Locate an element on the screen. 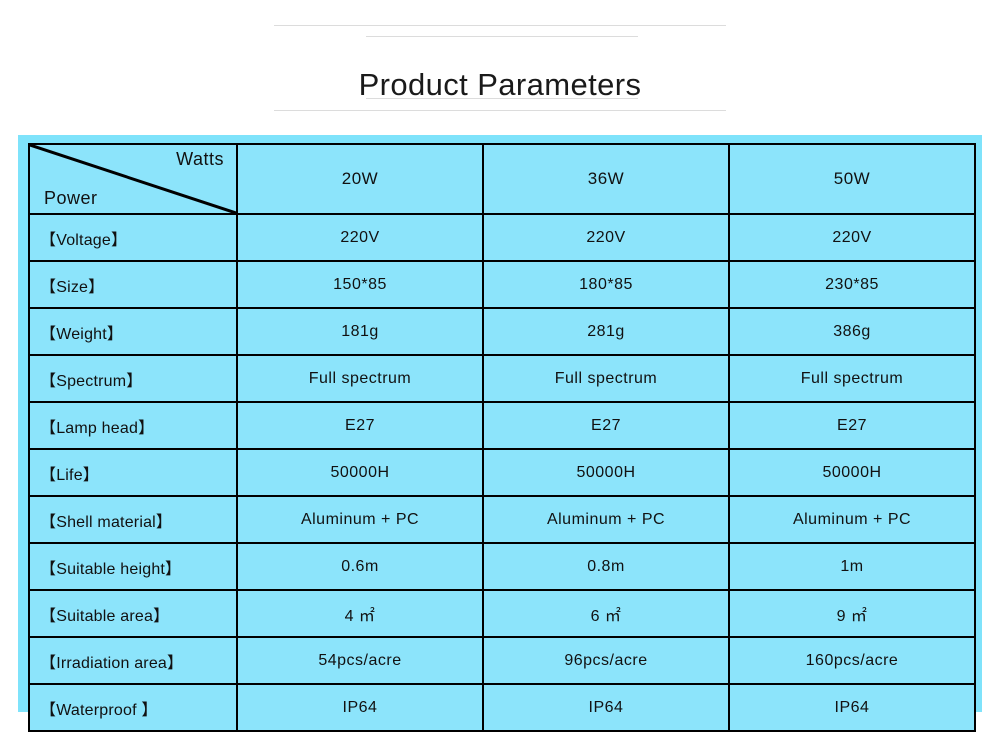  row-label-voltage: 【Voltage】 is located at coordinates (133, 237).